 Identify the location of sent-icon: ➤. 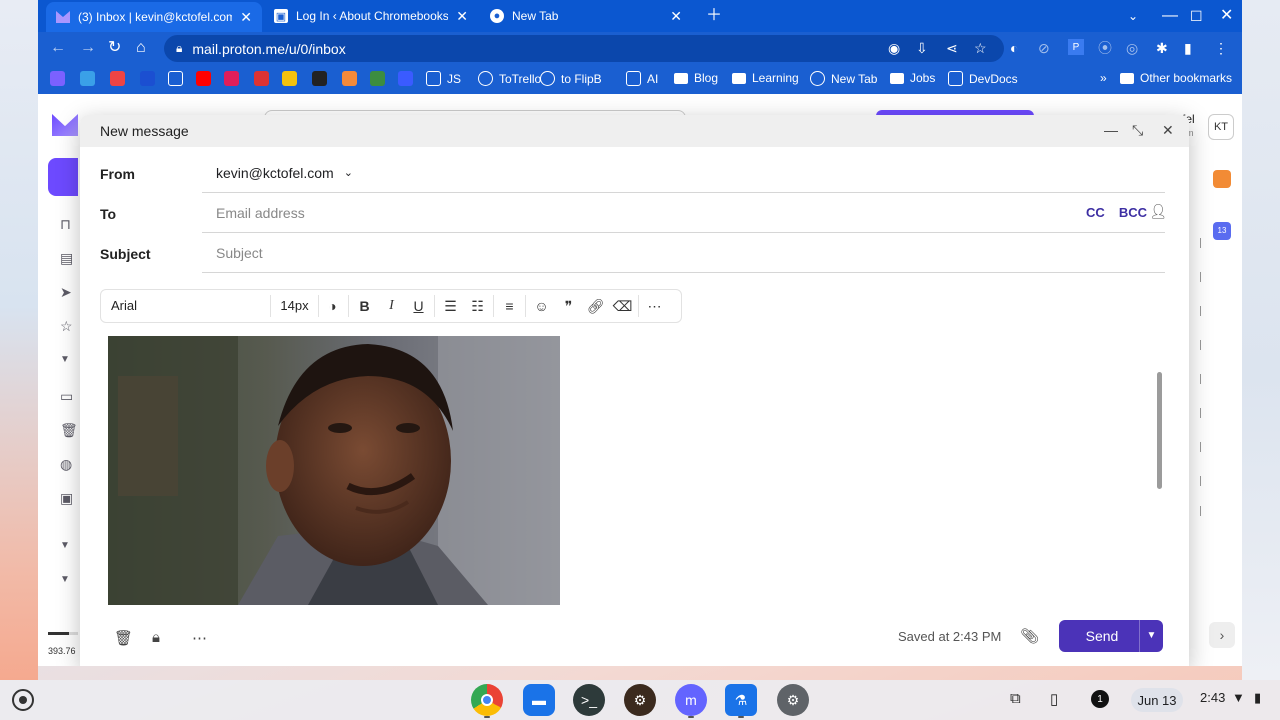
(66, 292).